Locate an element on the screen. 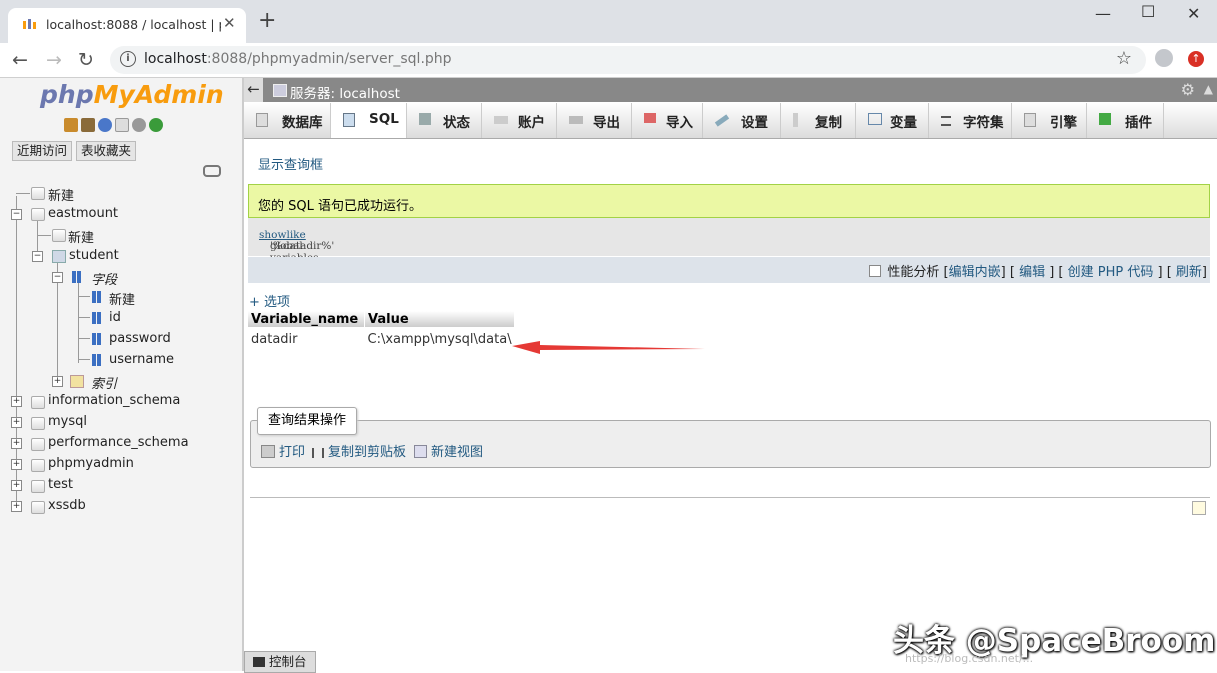  tree-new-column: 新建 is located at coordinates (122, 298).